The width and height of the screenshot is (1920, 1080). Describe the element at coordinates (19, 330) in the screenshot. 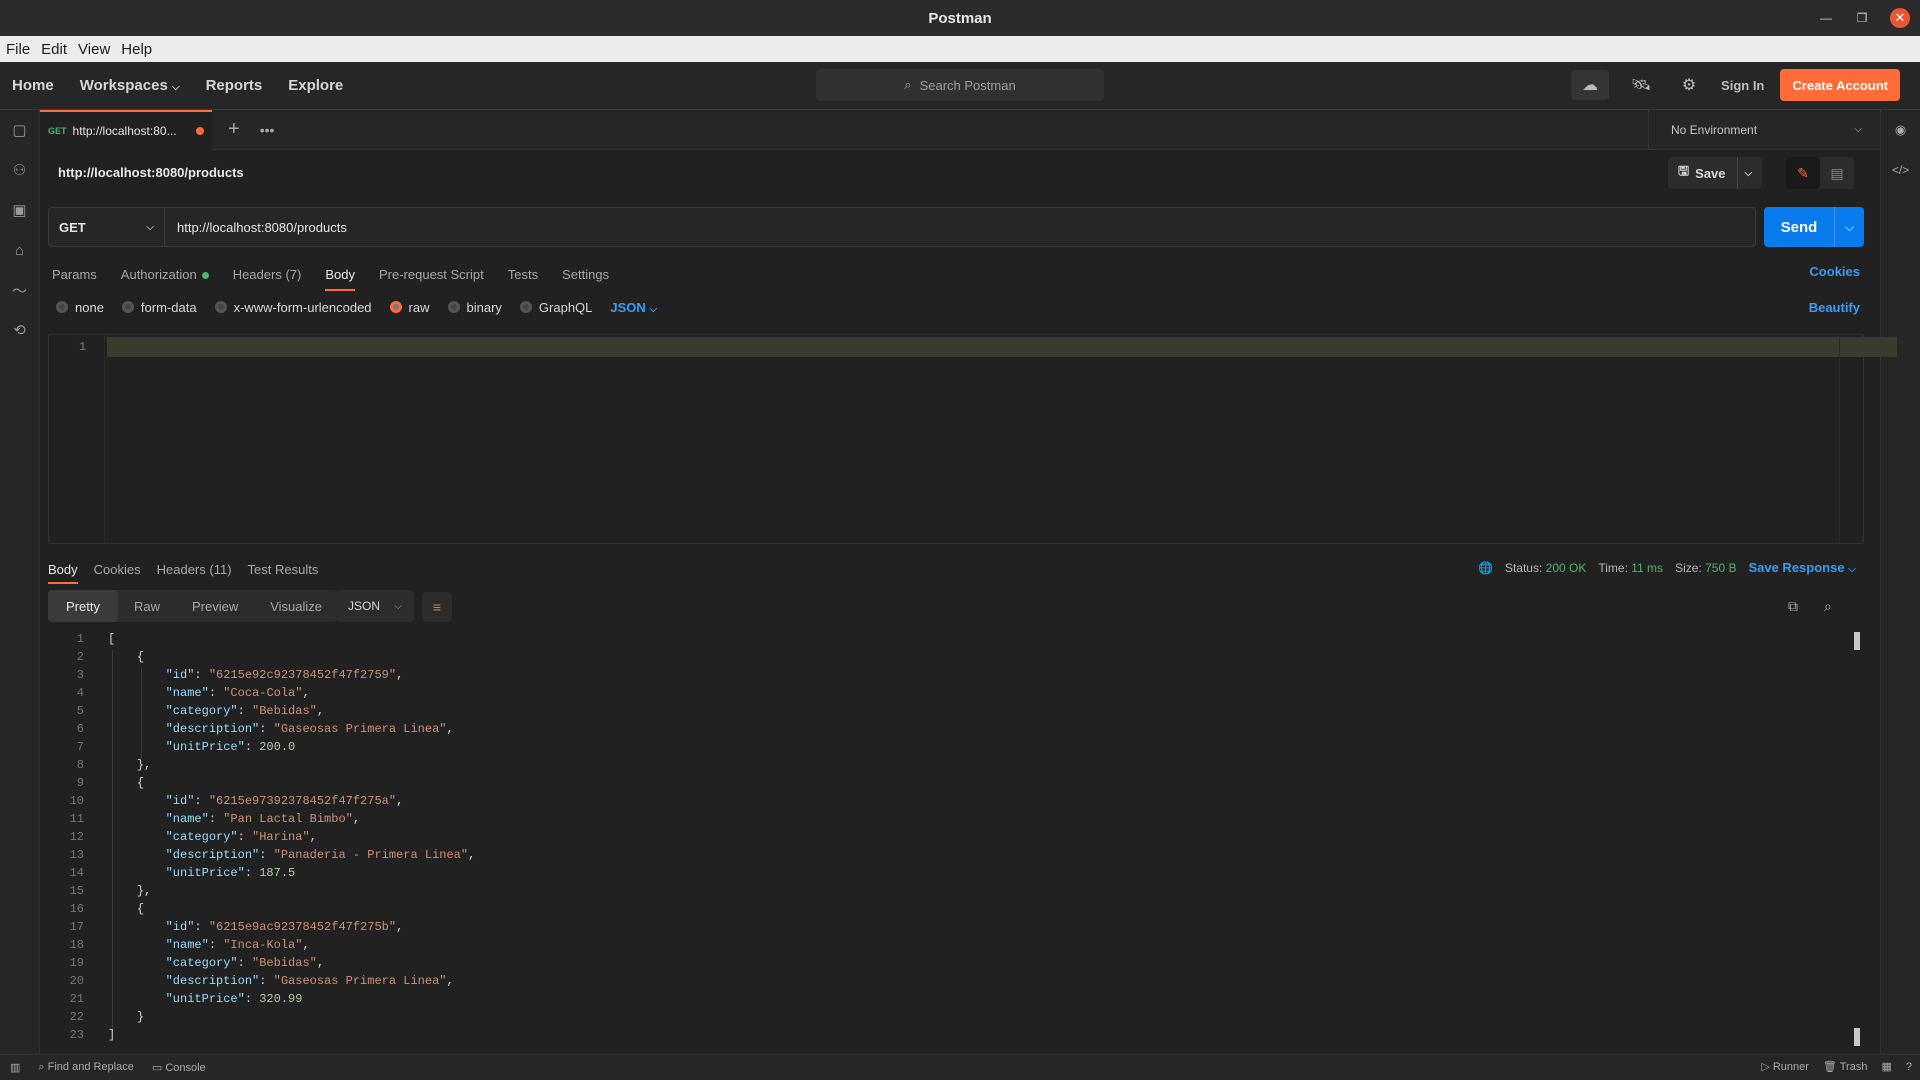

I see `history-icon: ⟲` at that location.